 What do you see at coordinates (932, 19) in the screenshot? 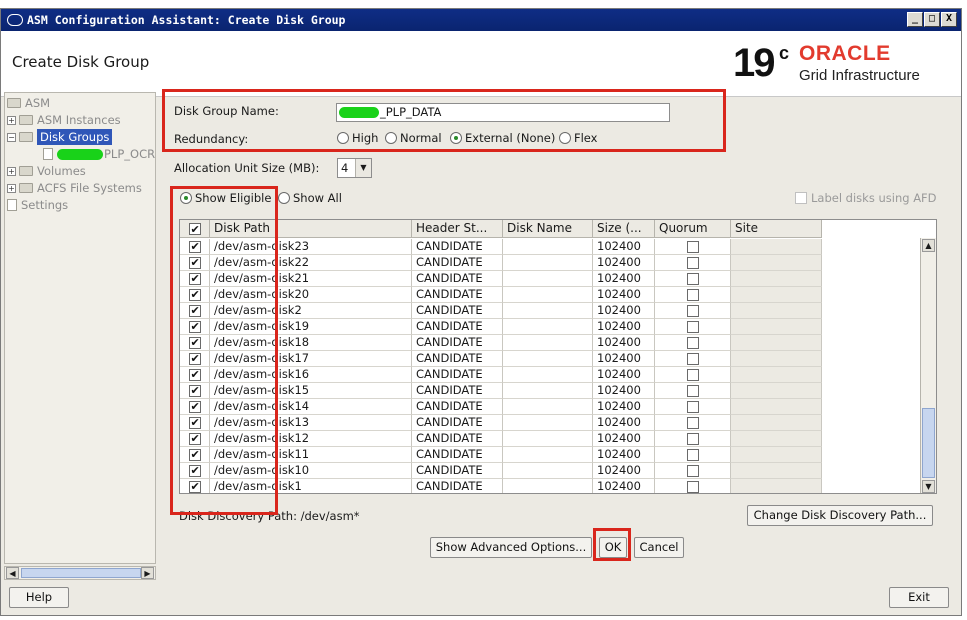
I see `maximize-button: □` at bounding box center [932, 19].